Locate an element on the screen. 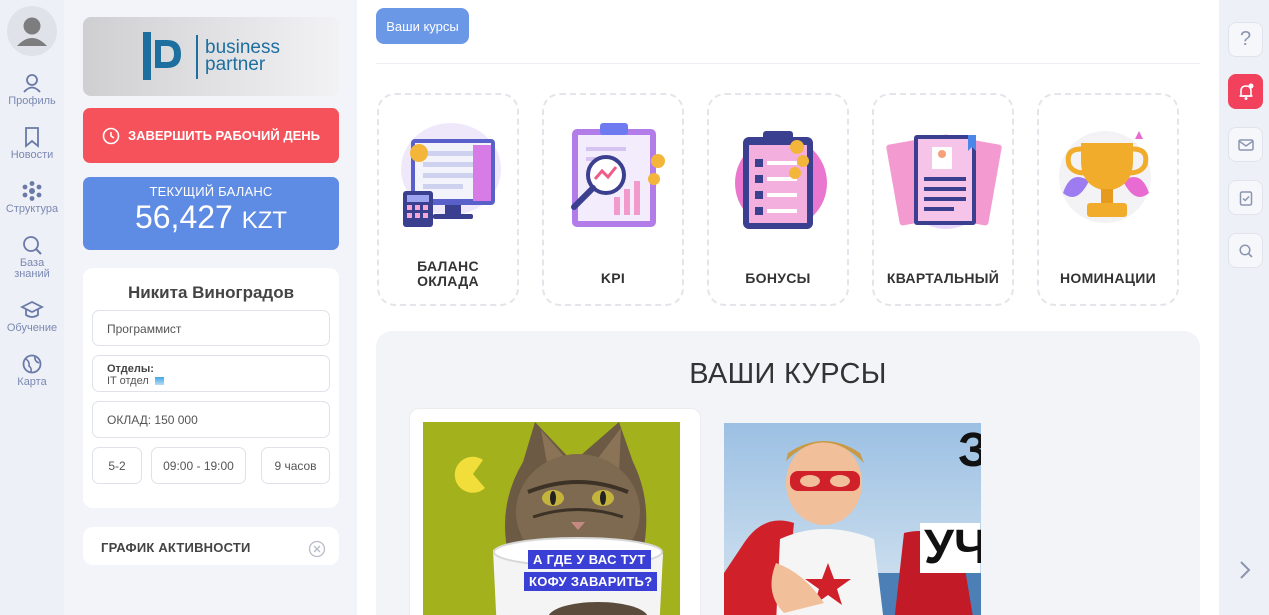 This screenshot has width=1269, height=615. end-workday-label: ЗАВЕРШИТЬ РАБОЧИЙ ДЕНЬ is located at coordinates (224, 135).